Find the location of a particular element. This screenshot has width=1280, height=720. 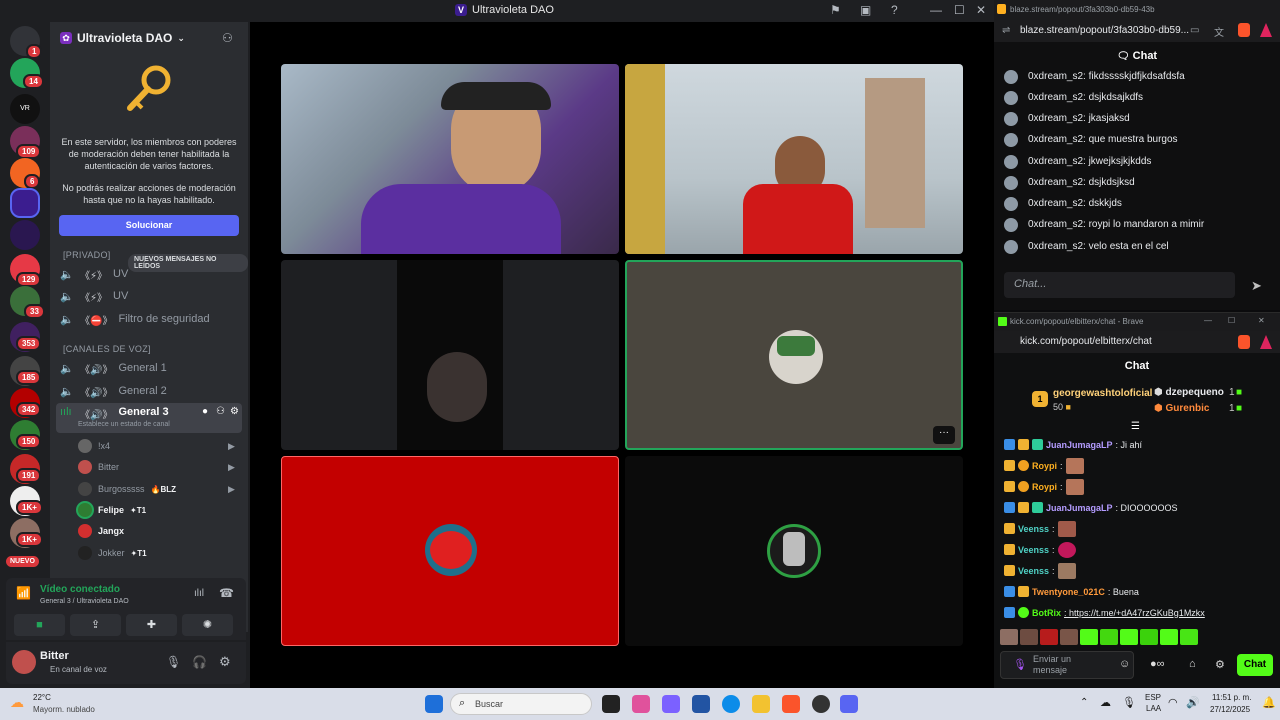

chevron-up-icon: ⌃ is located at coordinates (1084, 702).